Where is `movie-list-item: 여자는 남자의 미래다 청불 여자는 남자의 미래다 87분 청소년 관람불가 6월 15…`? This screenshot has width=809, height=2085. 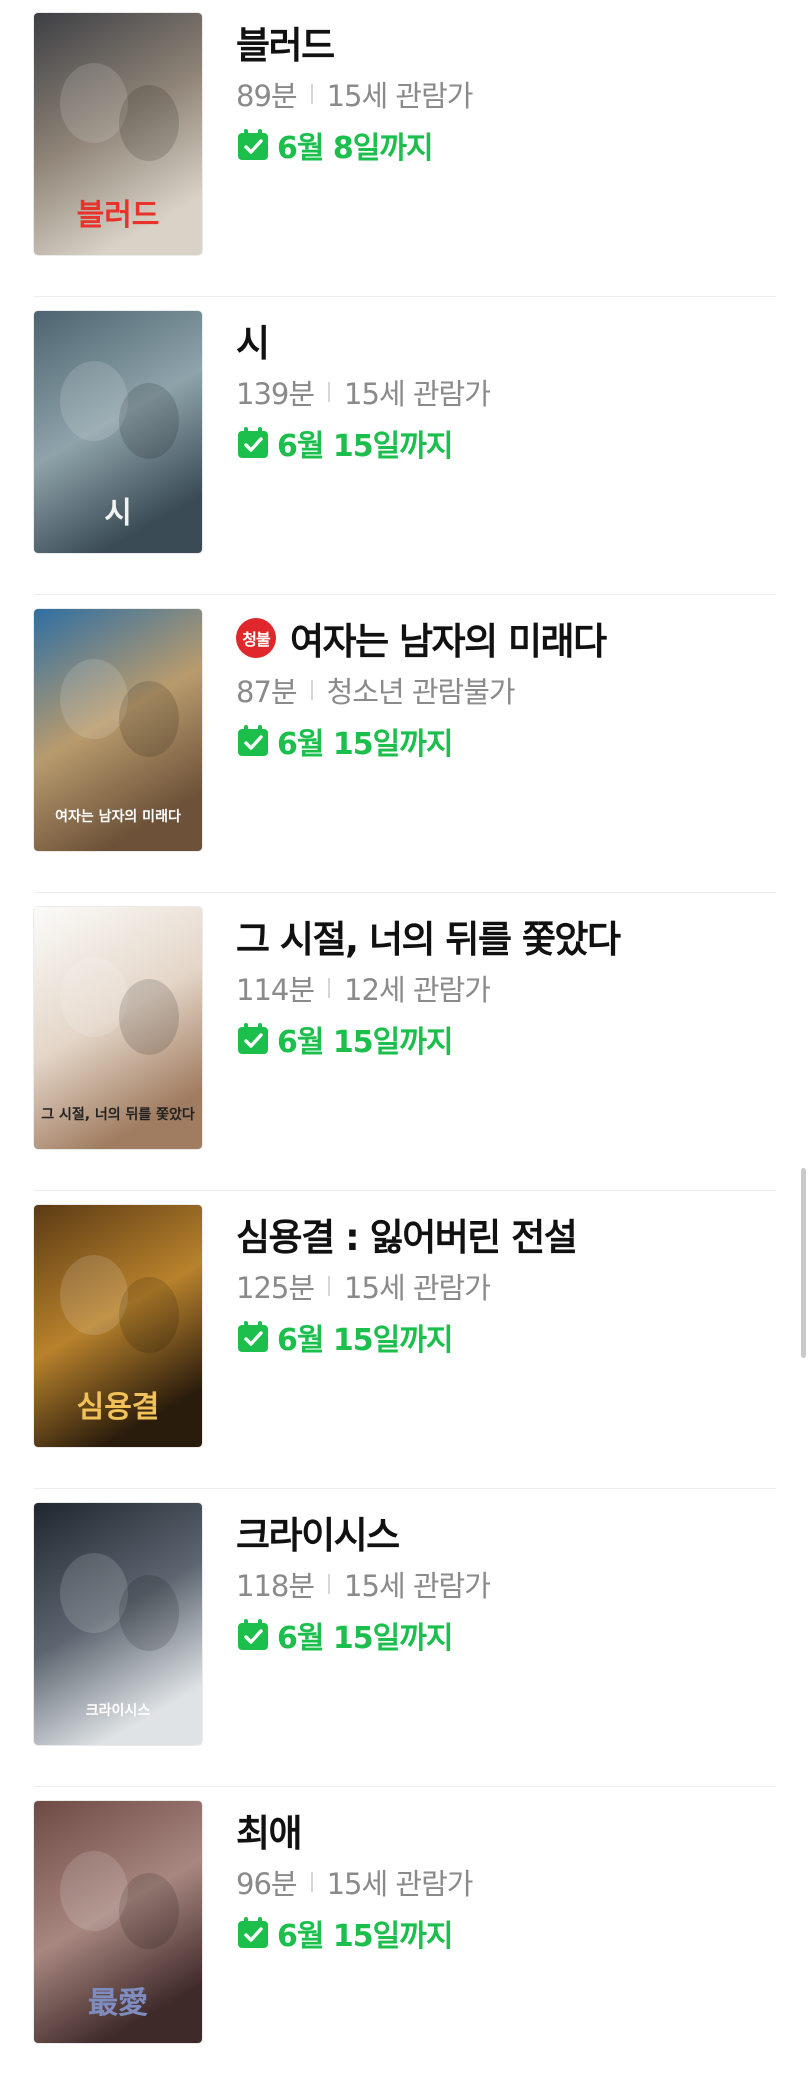 movie-list-item: 여자는 남자의 미래다 청불 여자는 남자의 미래다 87분 청소년 관람불가 6월 15… is located at coordinates (405, 744).